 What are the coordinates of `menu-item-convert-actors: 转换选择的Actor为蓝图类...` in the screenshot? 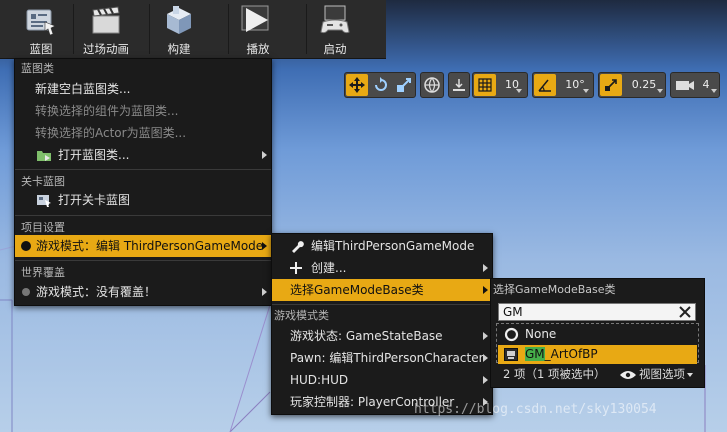 It's located at (150, 133).